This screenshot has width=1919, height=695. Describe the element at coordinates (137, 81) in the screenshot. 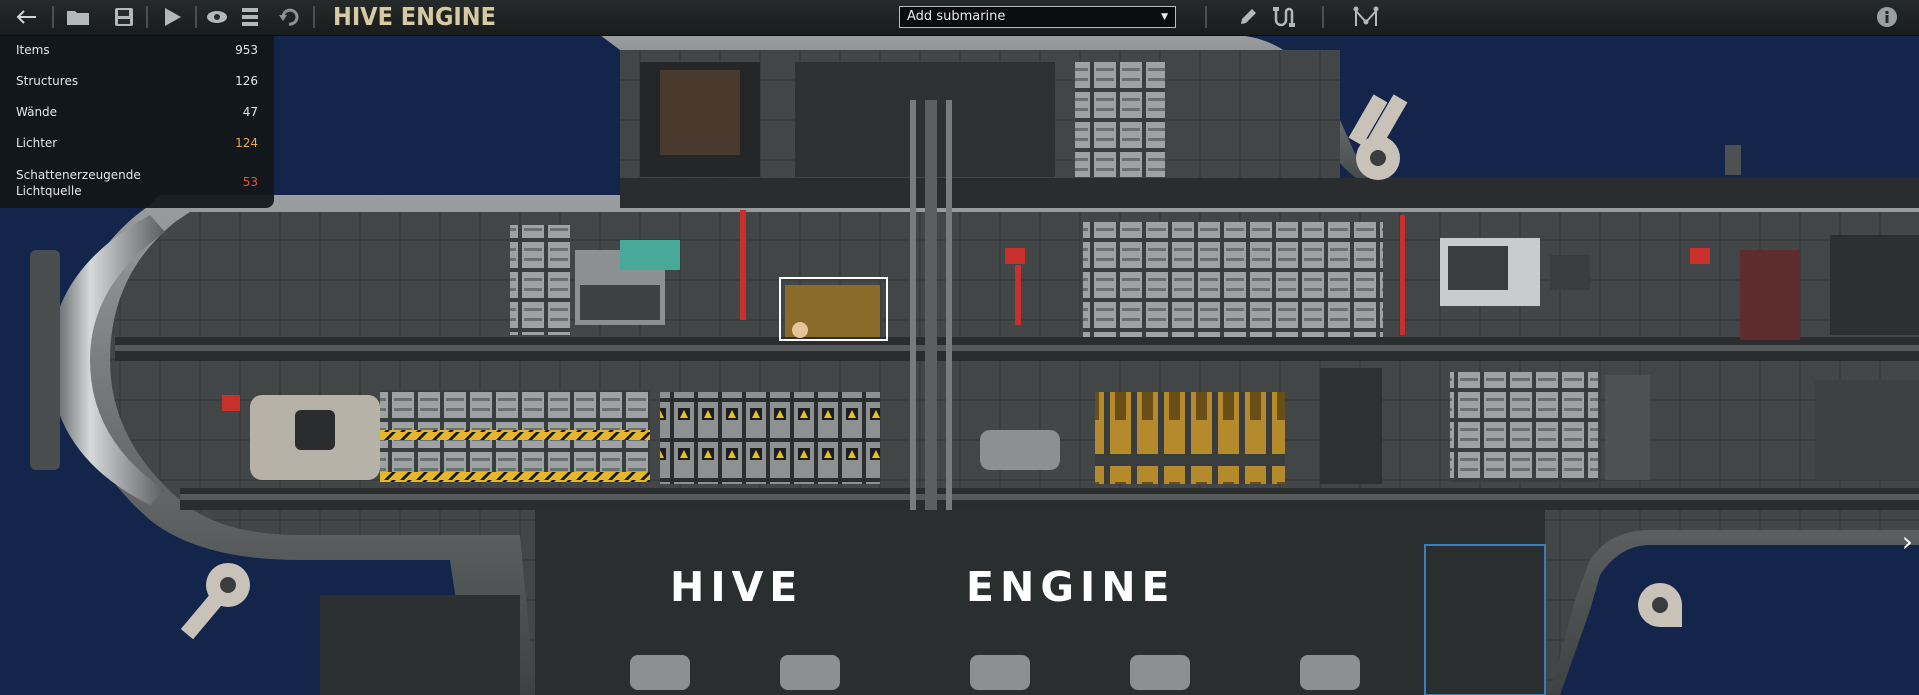

I see `stat-row-structures: Structures 126` at that location.